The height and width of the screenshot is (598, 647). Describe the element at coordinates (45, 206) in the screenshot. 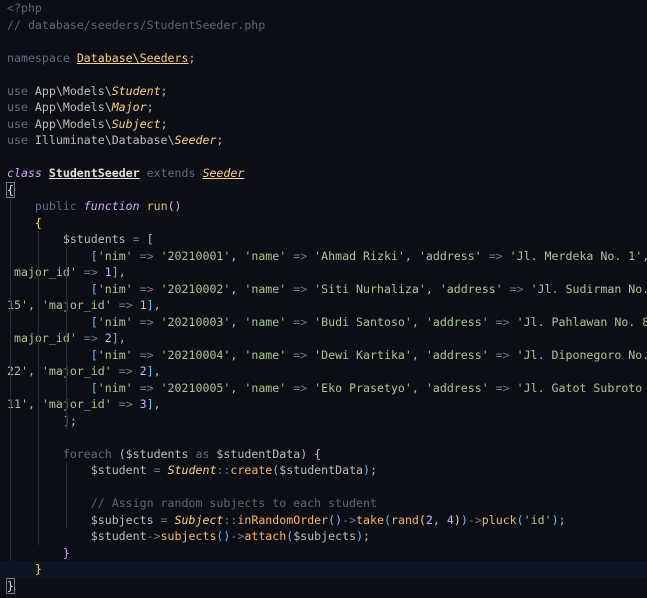

I see `code-token: public` at that location.